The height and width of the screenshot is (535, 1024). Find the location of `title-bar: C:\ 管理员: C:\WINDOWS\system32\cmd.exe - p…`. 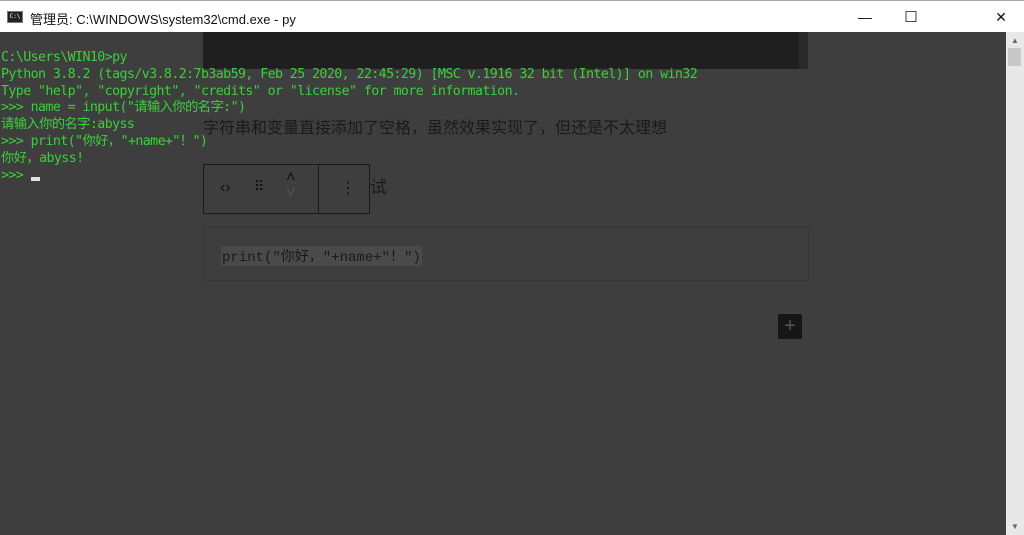

title-bar: C:\ 管理员: C:\WINDOWS\system32\cmd.exe - p… is located at coordinates (512, 16).